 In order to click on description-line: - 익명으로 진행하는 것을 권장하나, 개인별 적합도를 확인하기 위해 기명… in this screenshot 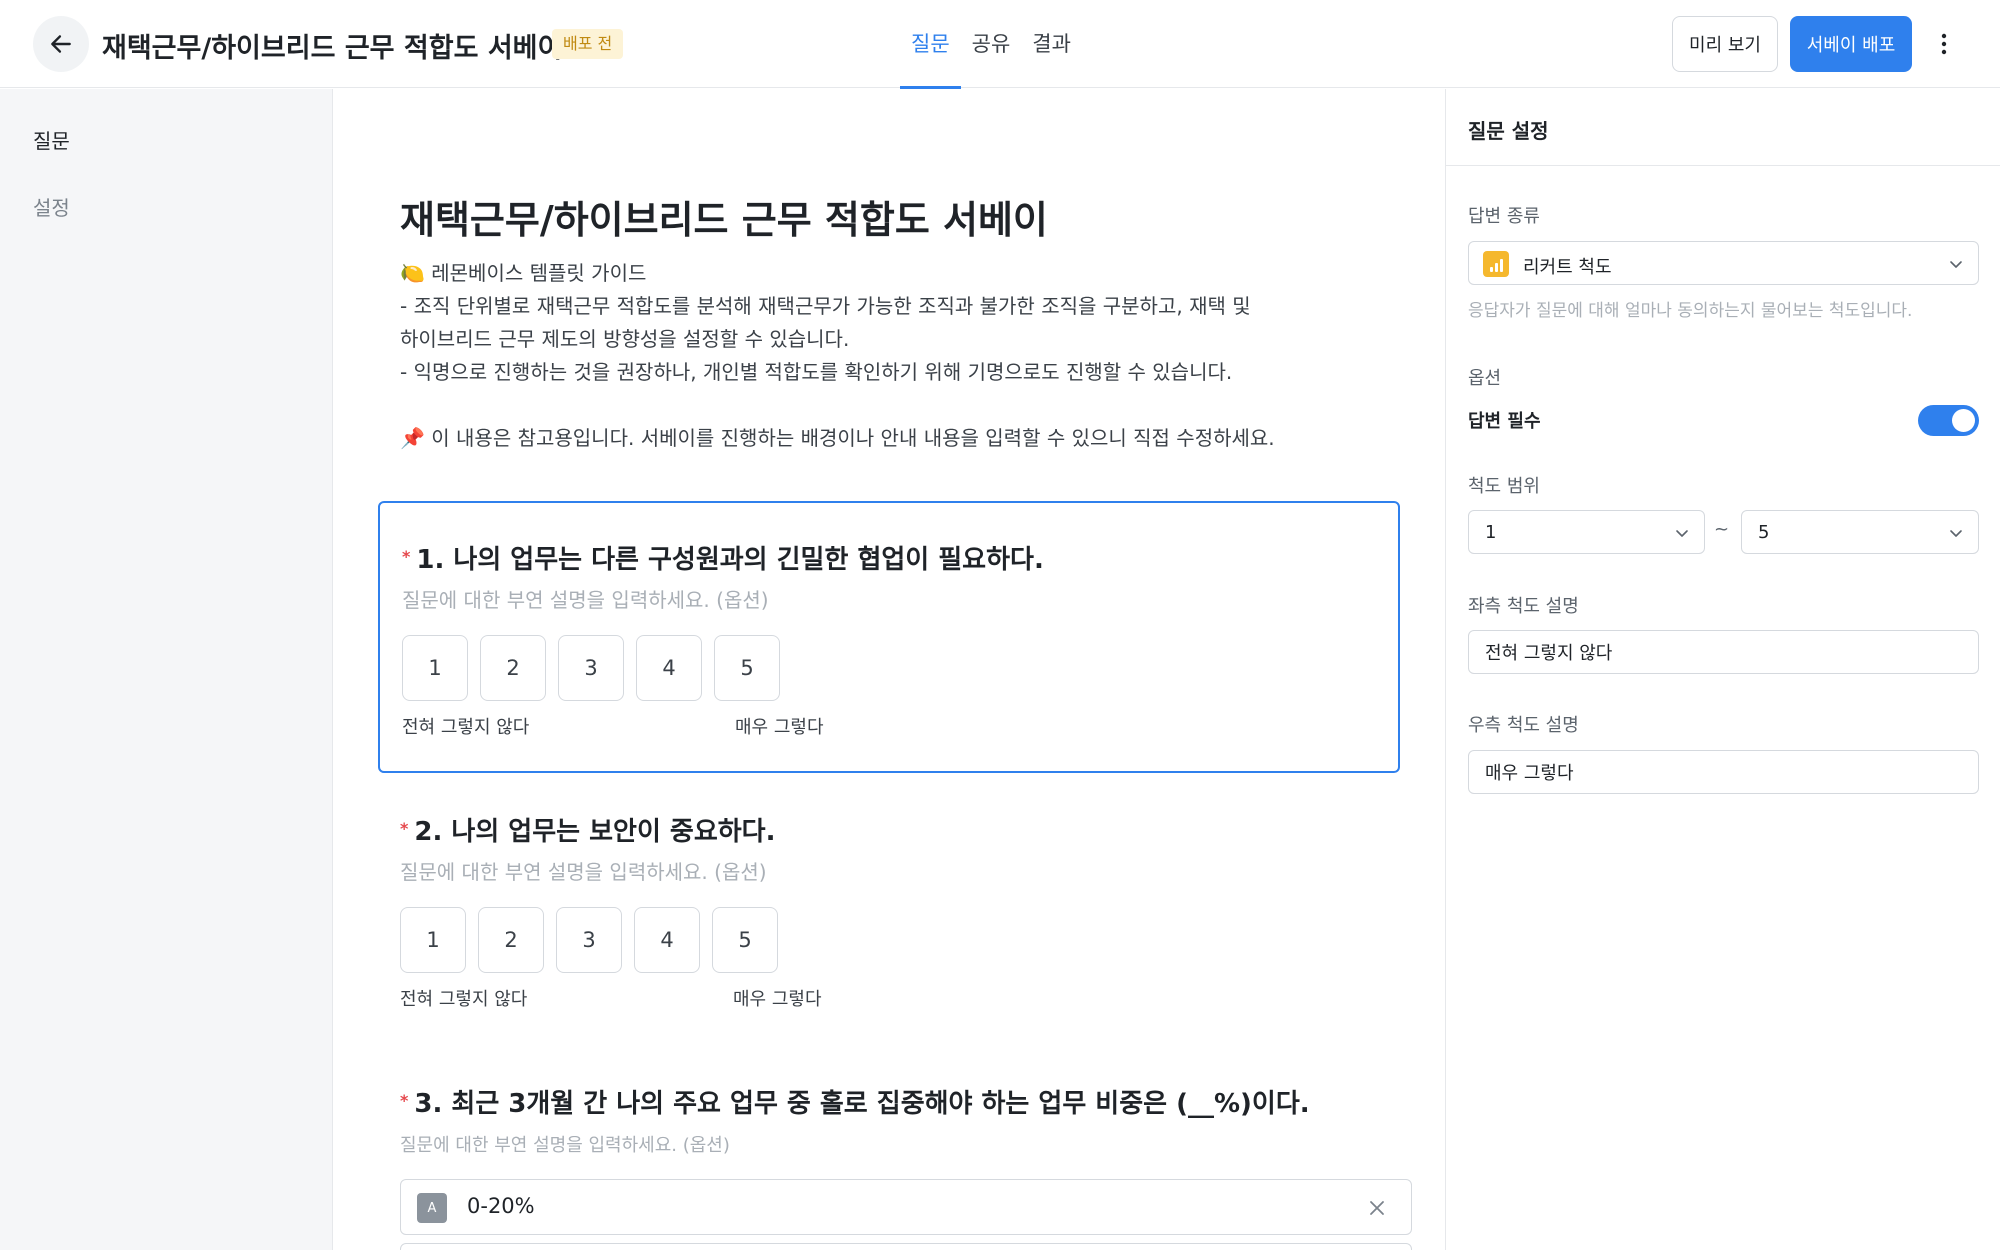, I will do `click(816, 372)`.